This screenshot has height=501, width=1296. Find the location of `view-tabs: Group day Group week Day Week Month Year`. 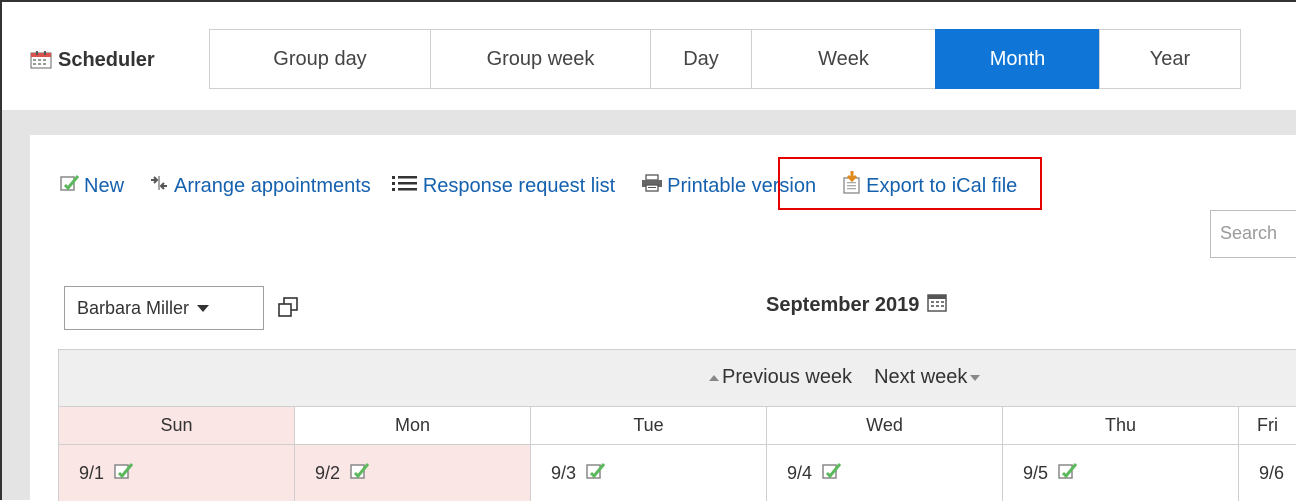

view-tabs: Group day Group week Day Week Month Year is located at coordinates (725, 60).